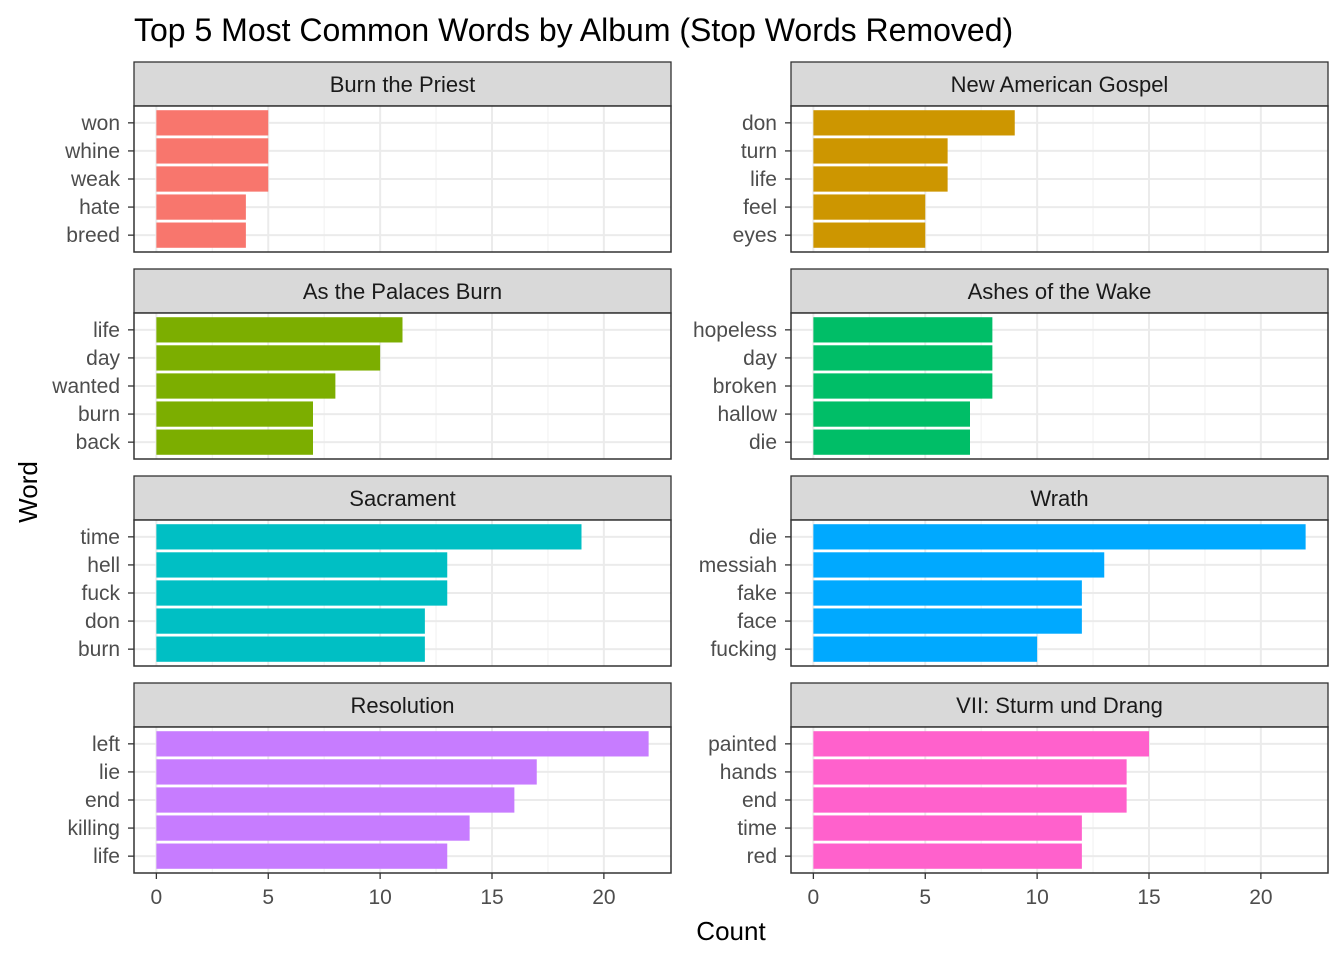 Image resolution: width=1344 pixels, height=960 pixels. Describe the element at coordinates (102, 621) in the screenshot. I see `y-tick-label: don` at that location.